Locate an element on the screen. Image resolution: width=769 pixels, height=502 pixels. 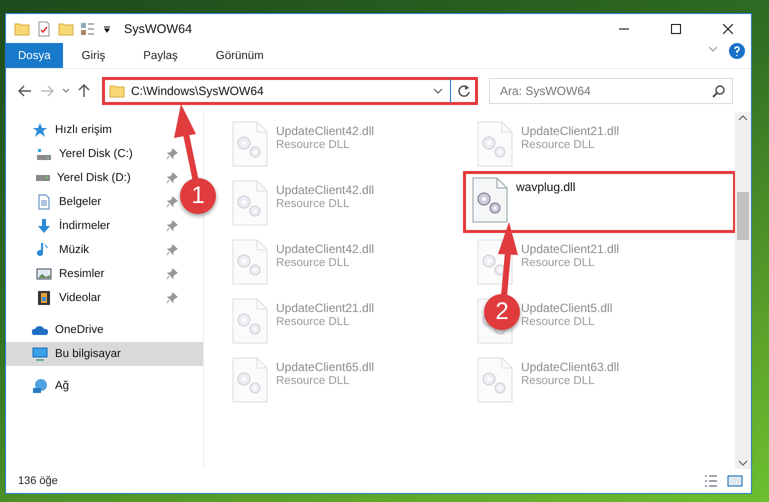
new-folder-icon is located at coordinates (66, 28).